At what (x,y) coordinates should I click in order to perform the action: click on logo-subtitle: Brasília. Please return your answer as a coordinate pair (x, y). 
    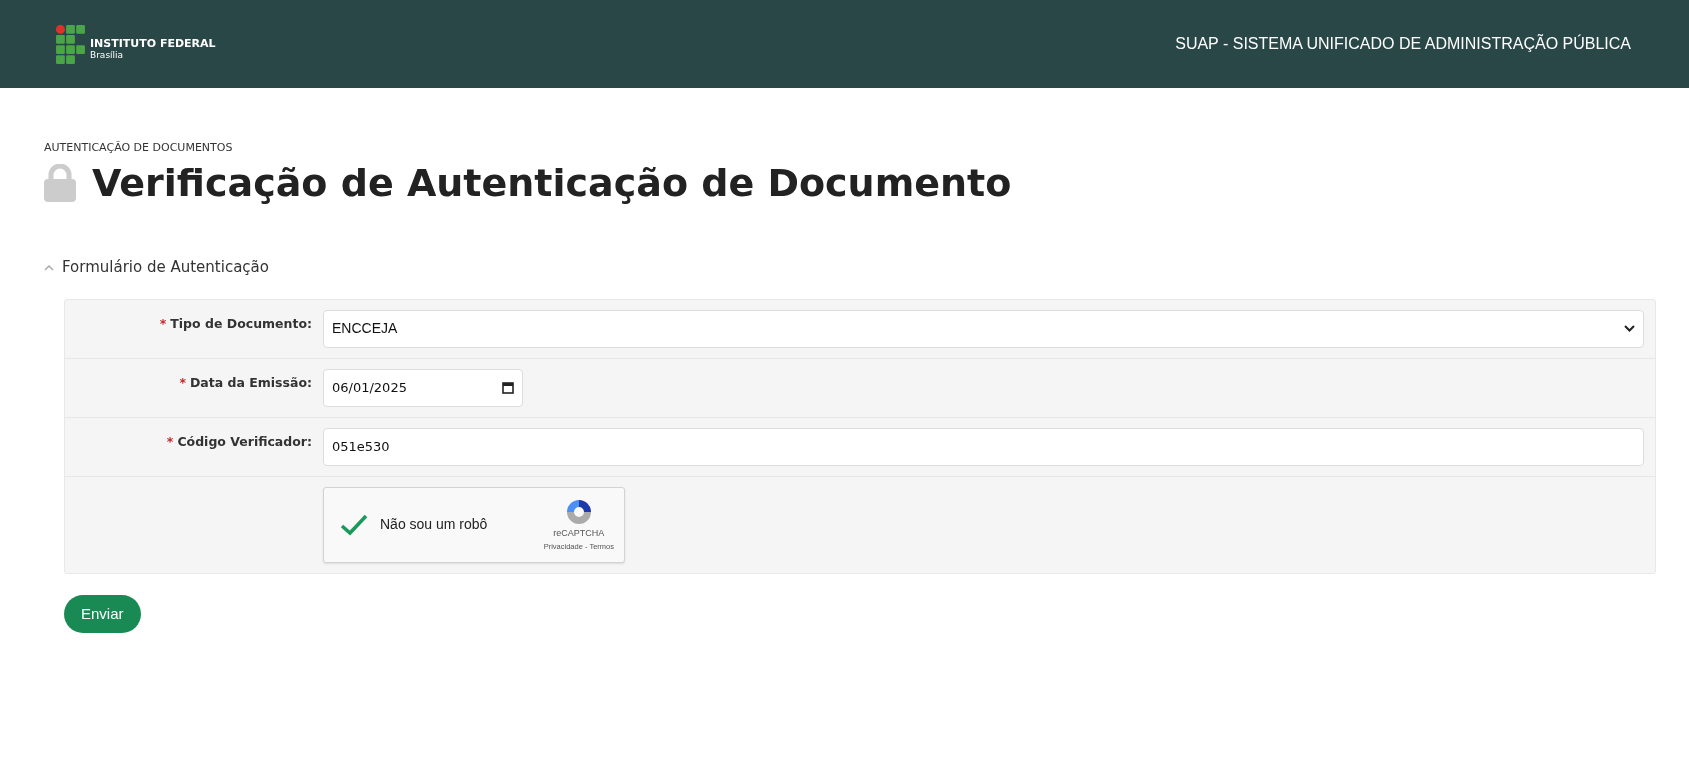
    Looking at the image, I should click on (107, 55).